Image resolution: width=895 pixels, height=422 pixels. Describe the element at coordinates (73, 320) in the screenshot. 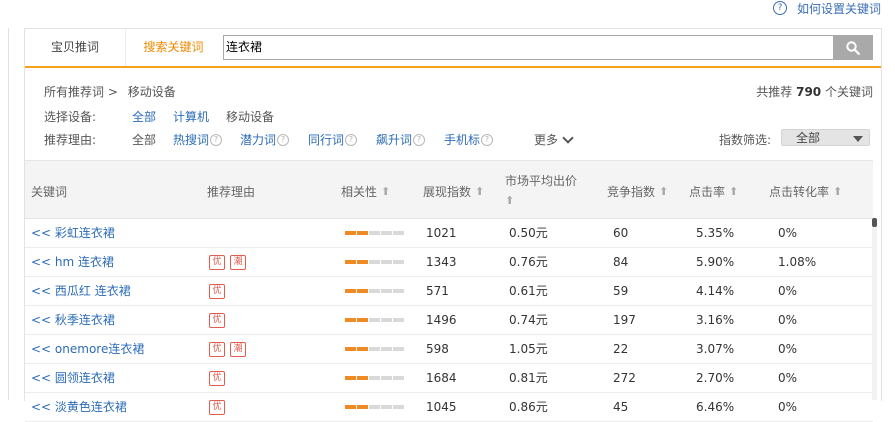

I see `keyword-cell: << 秋季连衣裙` at that location.